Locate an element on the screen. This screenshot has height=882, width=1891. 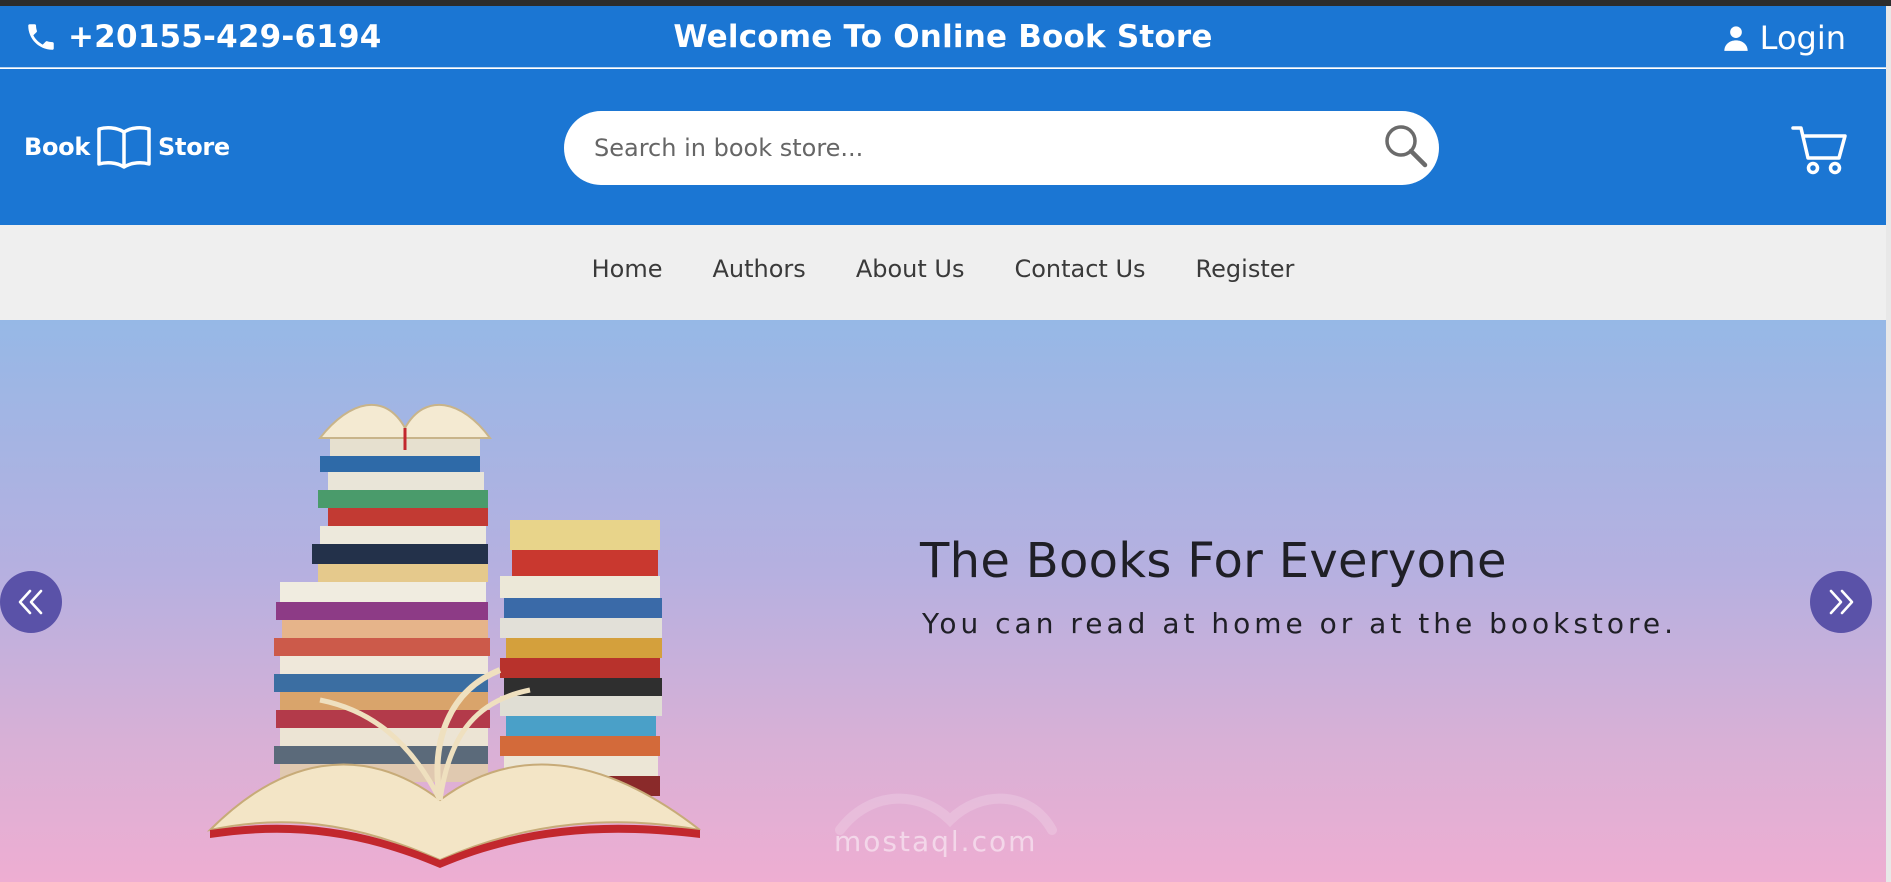
user-icon is located at coordinates (1736, 38).